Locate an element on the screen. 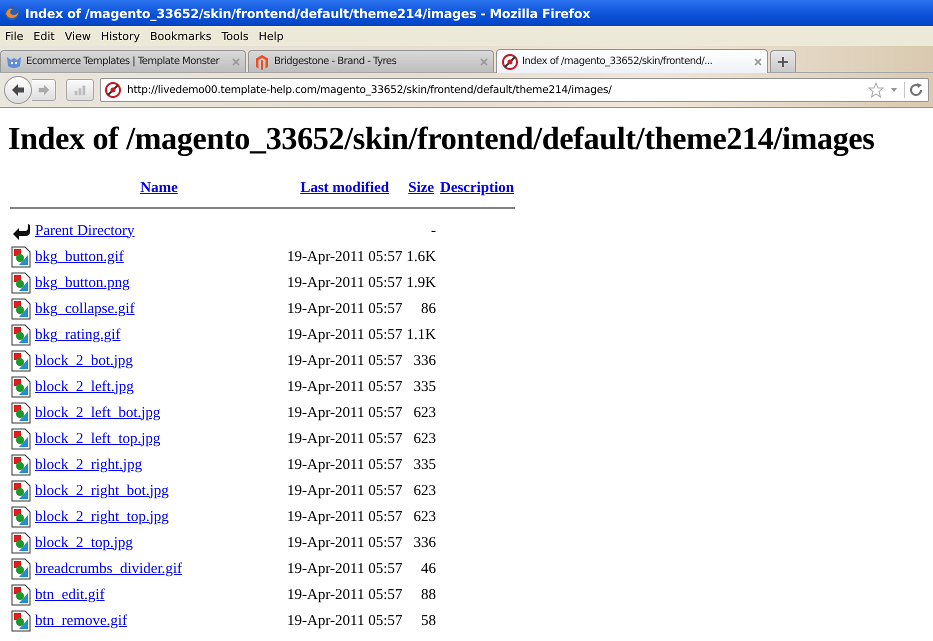  column-header-link: Size is located at coordinates (421, 188).